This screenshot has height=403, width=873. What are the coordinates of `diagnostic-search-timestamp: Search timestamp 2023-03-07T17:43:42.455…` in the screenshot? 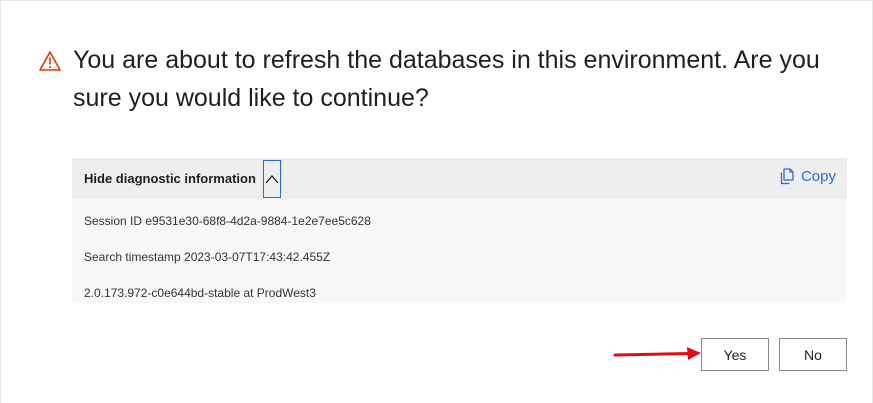 It's located at (207, 257).